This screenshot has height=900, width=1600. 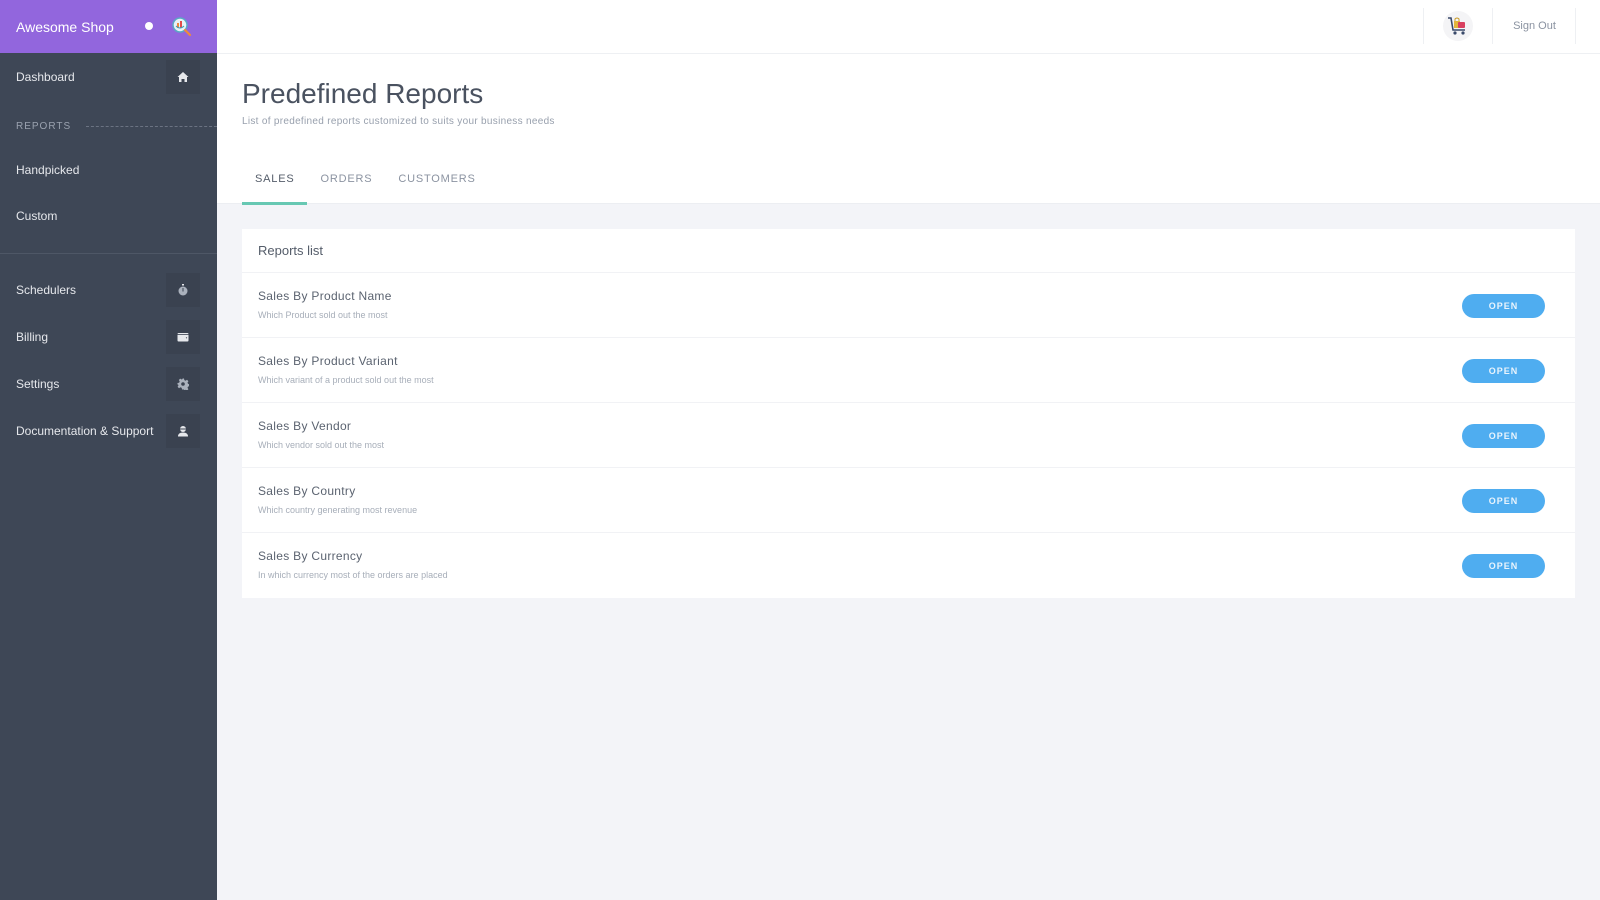 What do you see at coordinates (908, 27) in the screenshot?
I see `top-header: Sign Out` at bounding box center [908, 27].